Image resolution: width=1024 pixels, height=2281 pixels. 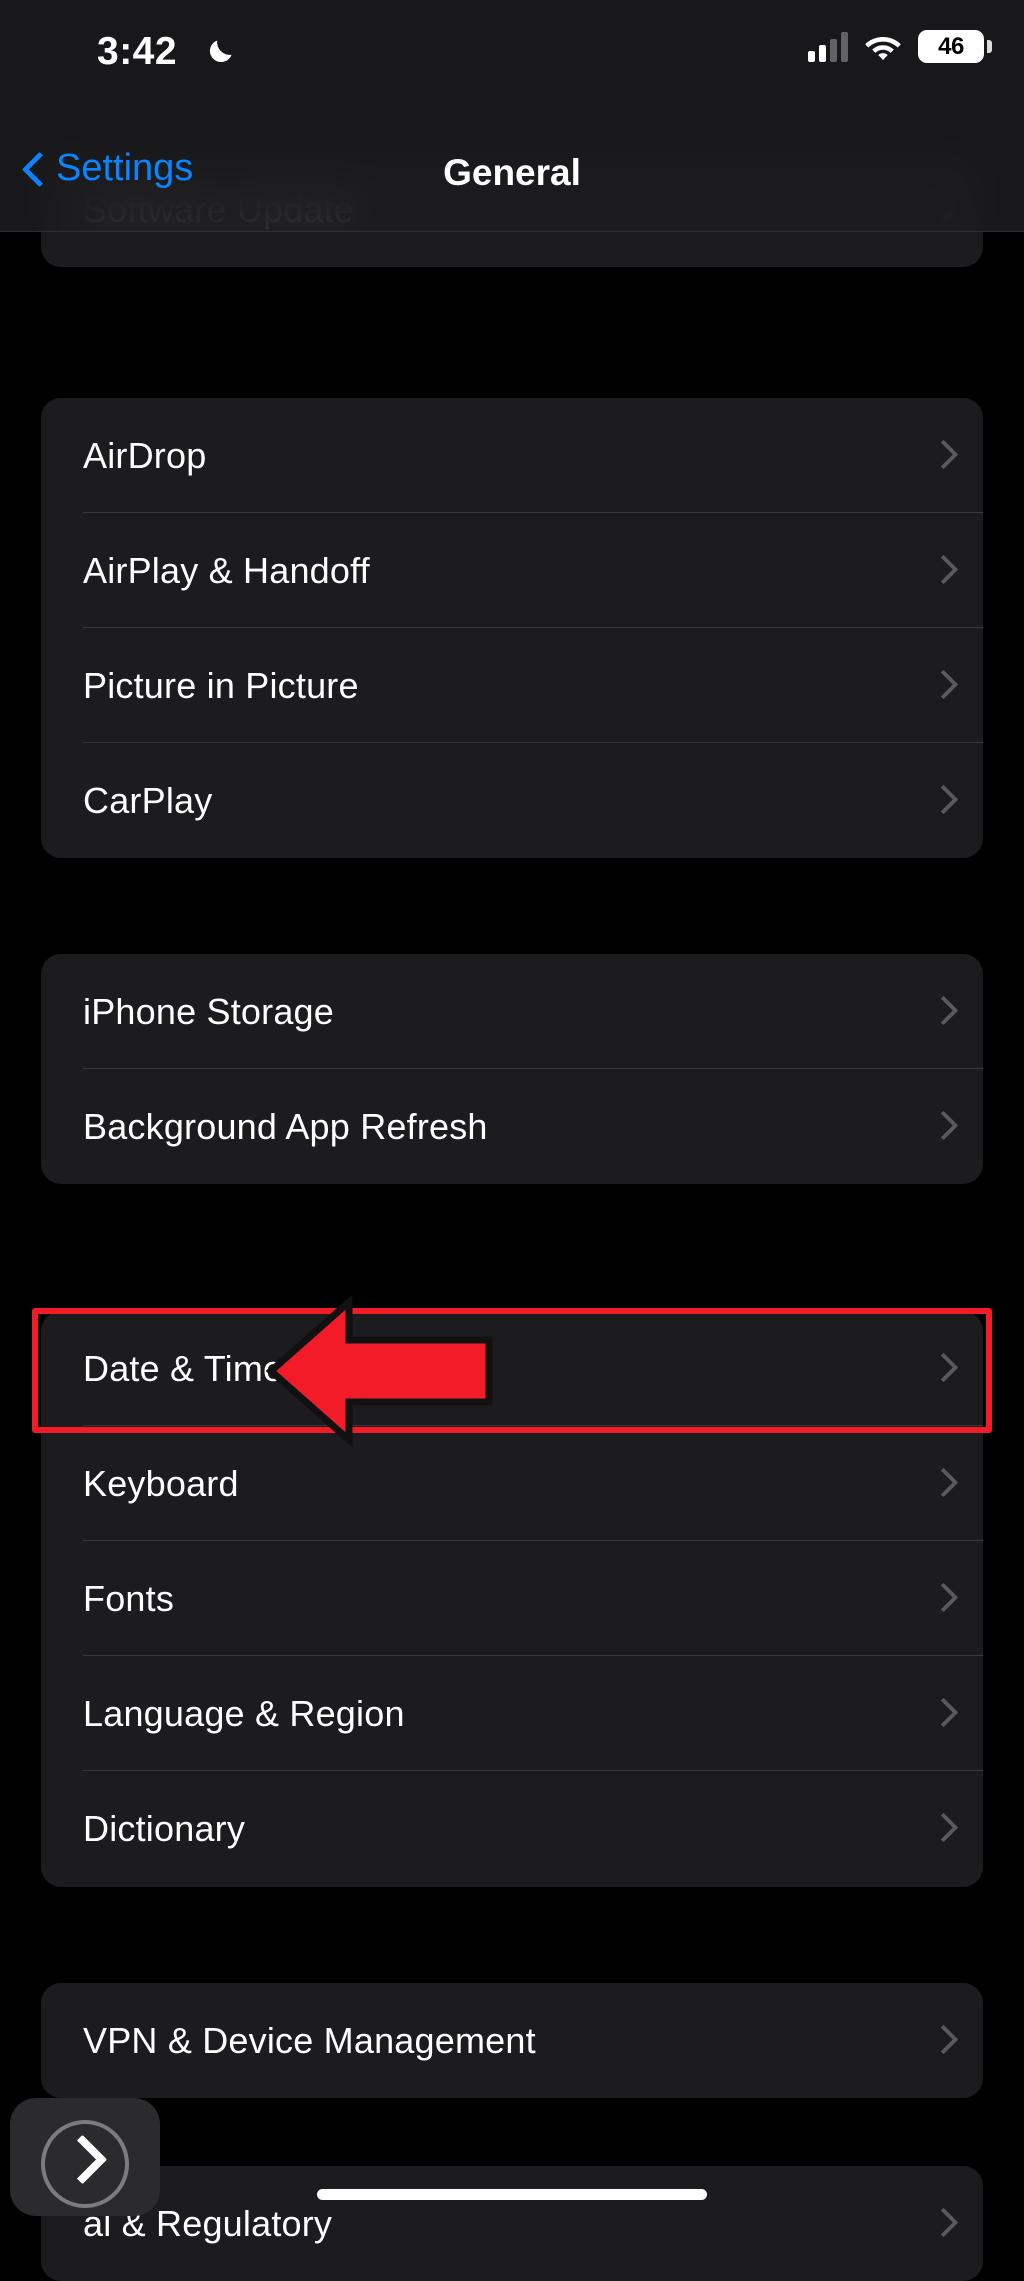 I want to click on settings-group-storage: iPhone Storage Background App Refresh, so click(x=512, y=1069).